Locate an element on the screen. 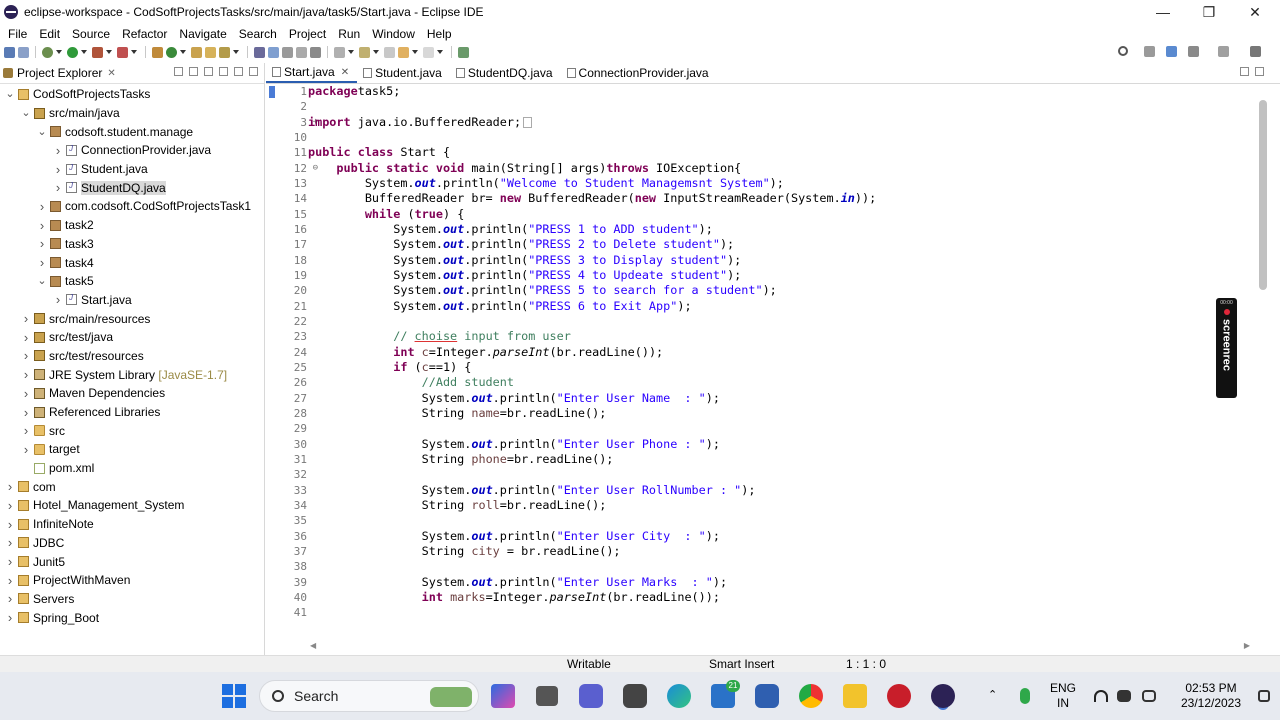 The image size is (1280, 720). open-perspective-icon is located at coordinates (1149, 51).